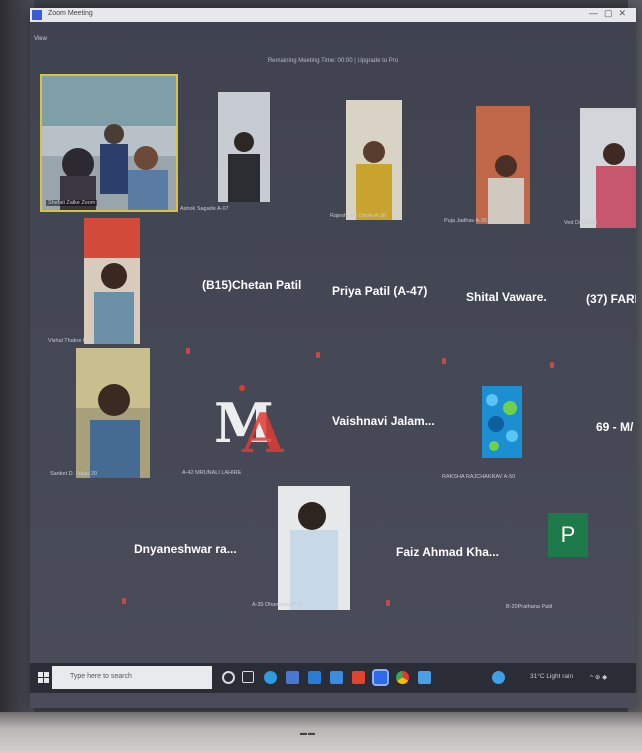 The width and height of the screenshot is (642, 753). Describe the element at coordinates (529, 607) in the screenshot. I see `participant-name: B-20Prathana Patil` at that location.